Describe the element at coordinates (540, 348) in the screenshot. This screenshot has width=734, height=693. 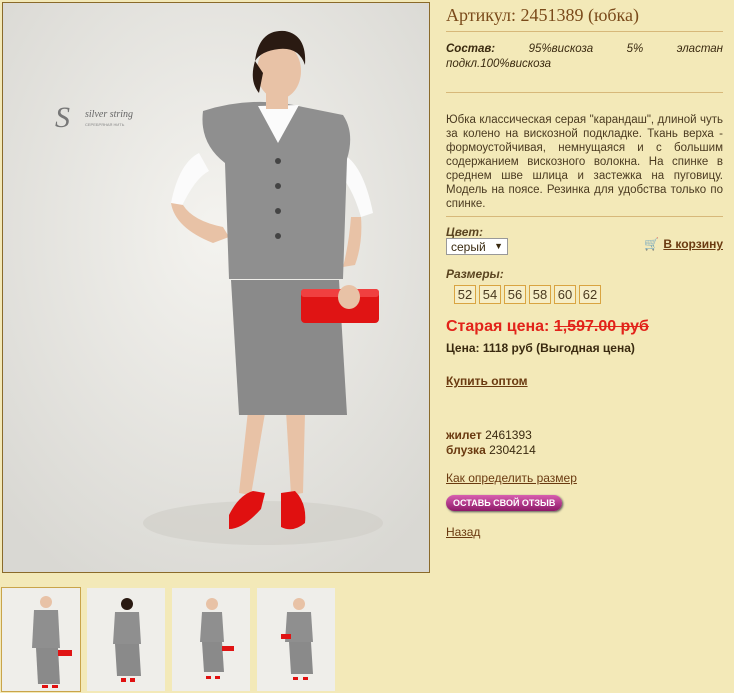
I see `current-price: Цена: 1118 руб (Выгодная цена)` at that location.